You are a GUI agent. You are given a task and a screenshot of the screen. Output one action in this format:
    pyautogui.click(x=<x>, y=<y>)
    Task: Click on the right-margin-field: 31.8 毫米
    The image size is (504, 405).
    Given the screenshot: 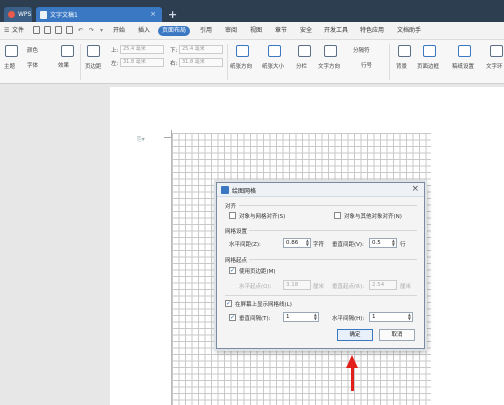 What is the action you would take?
    pyautogui.click(x=201, y=62)
    